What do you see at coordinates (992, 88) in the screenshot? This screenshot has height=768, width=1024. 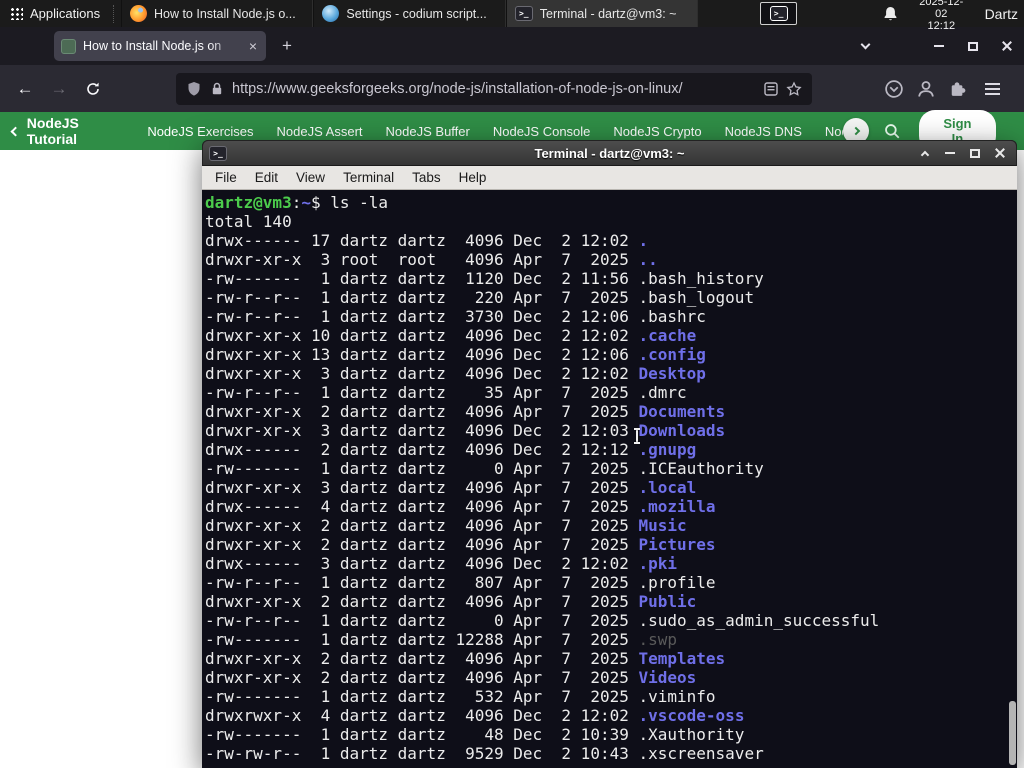 I see `app-menu-button` at bounding box center [992, 88].